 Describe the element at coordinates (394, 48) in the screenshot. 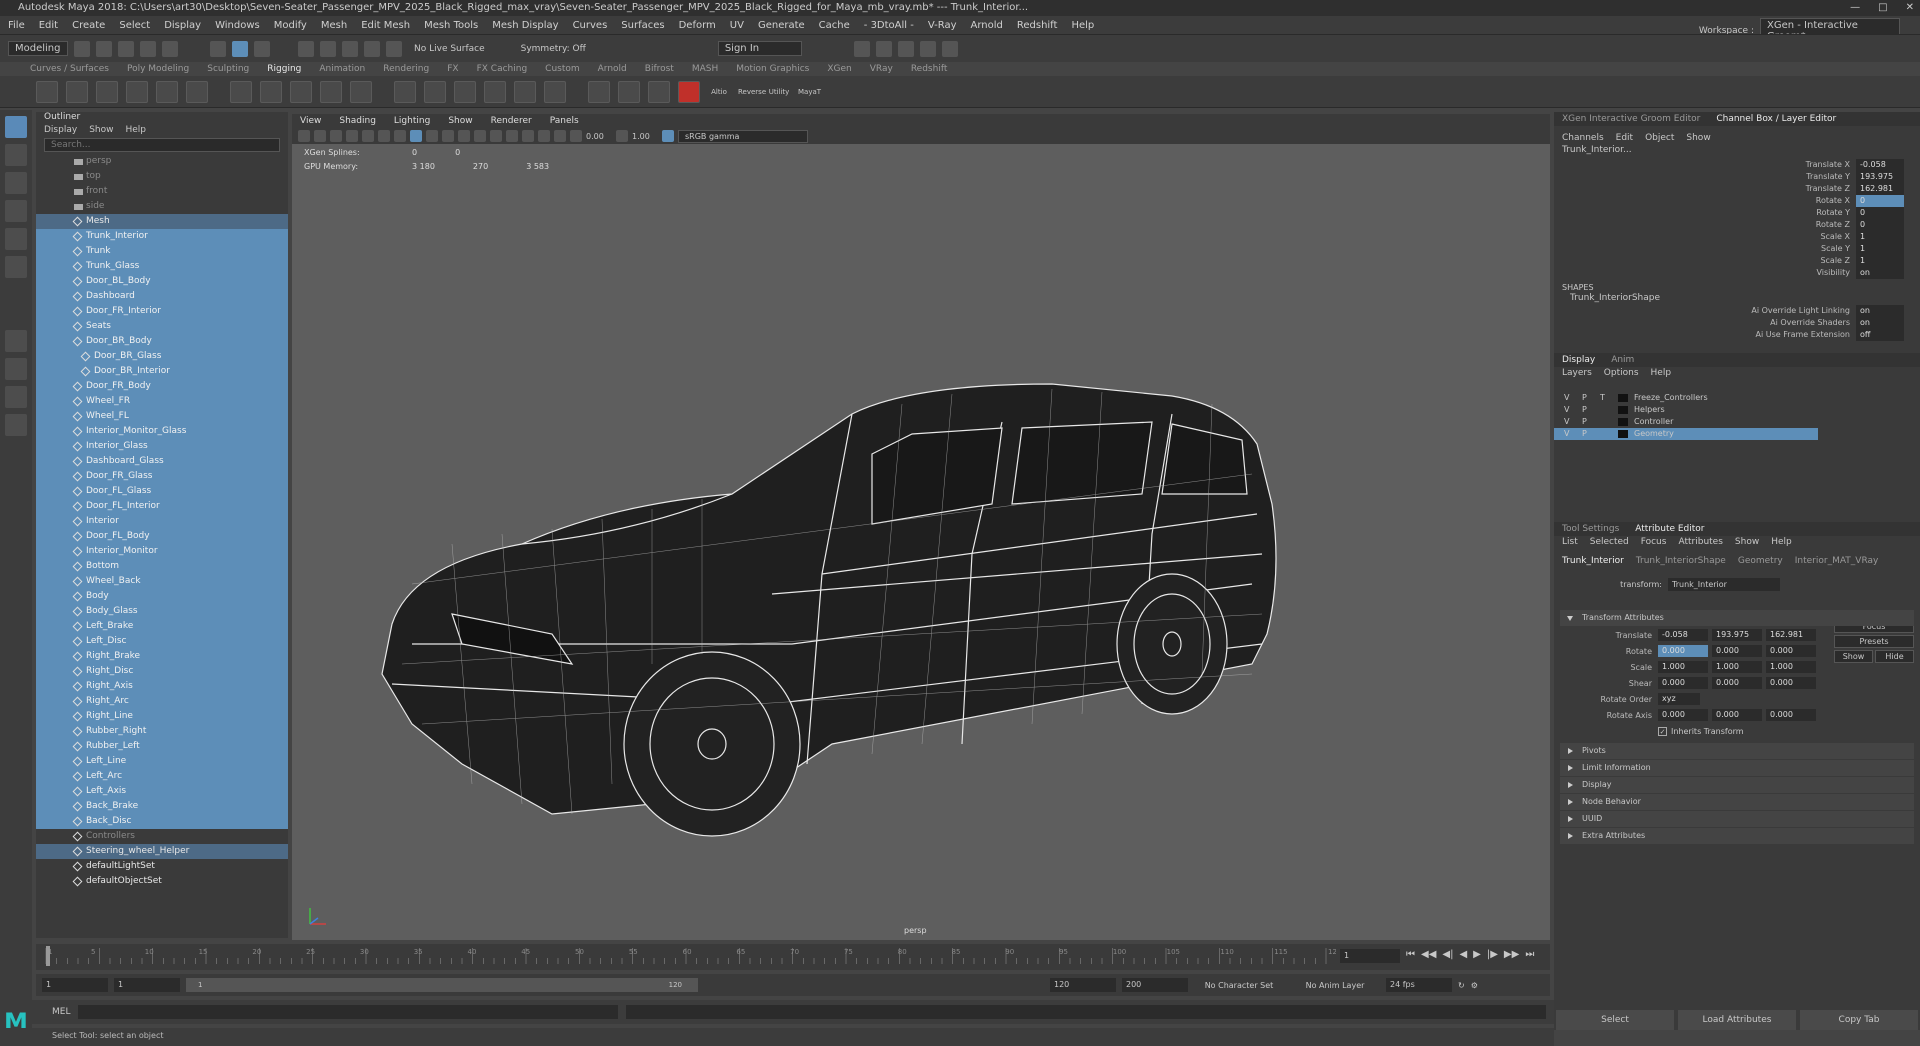

I see `snap-surface-icon` at that location.